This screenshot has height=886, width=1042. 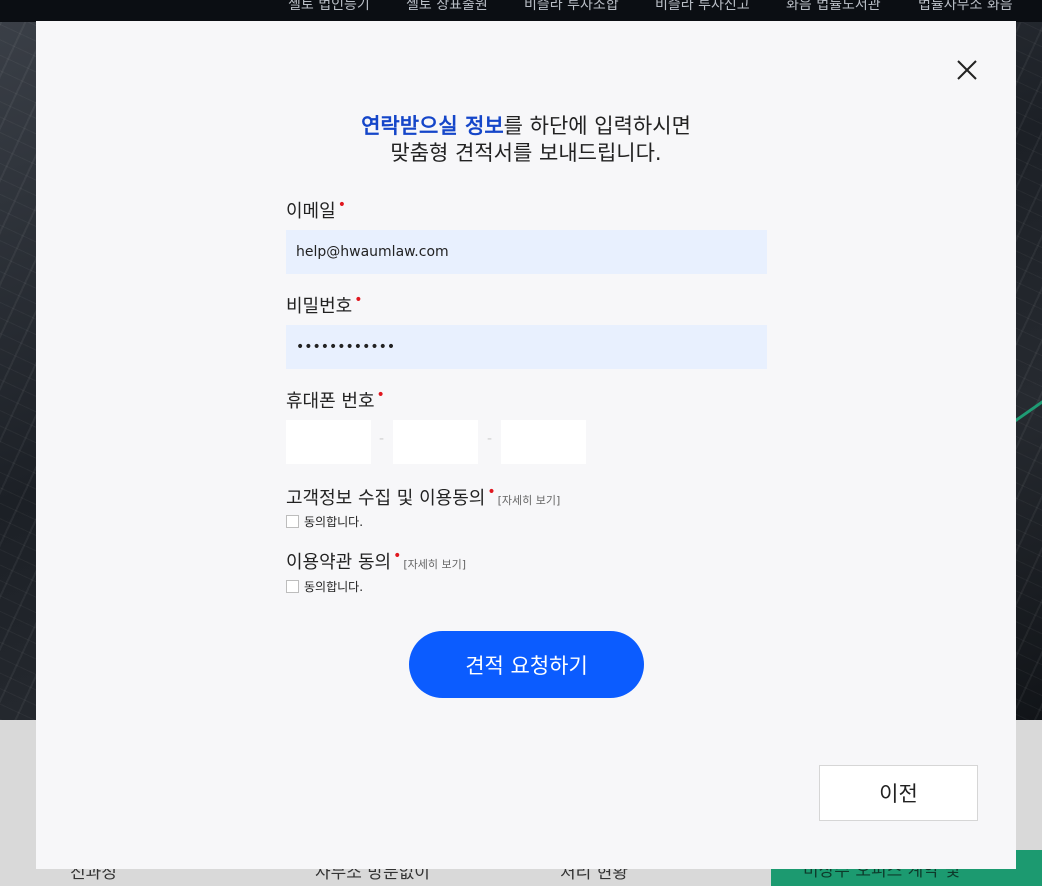 I want to click on terms-consent-checkbox-label: 동의합니다., so click(x=334, y=587).